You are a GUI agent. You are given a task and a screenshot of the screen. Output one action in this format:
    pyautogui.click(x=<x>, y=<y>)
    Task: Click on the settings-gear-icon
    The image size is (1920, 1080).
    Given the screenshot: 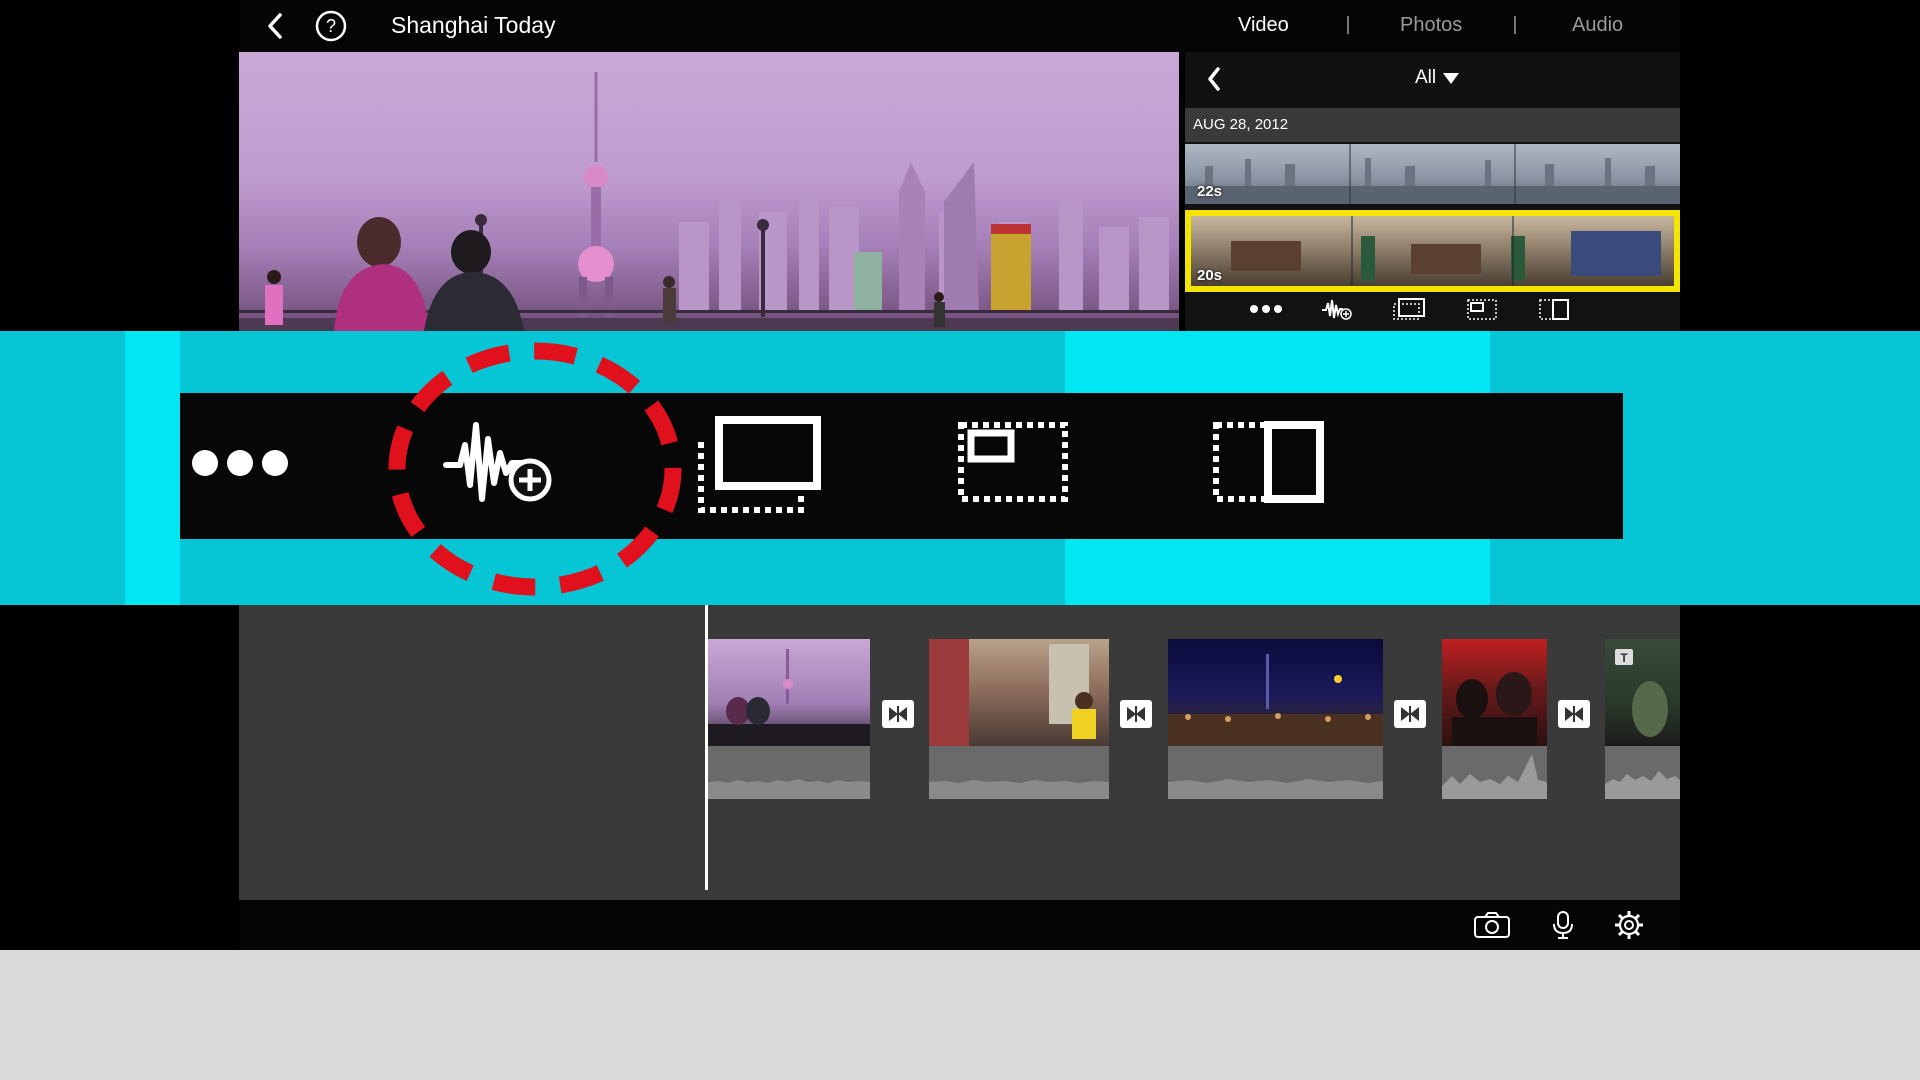 What is the action you would take?
    pyautogui.click(x=1629, y=925)
    